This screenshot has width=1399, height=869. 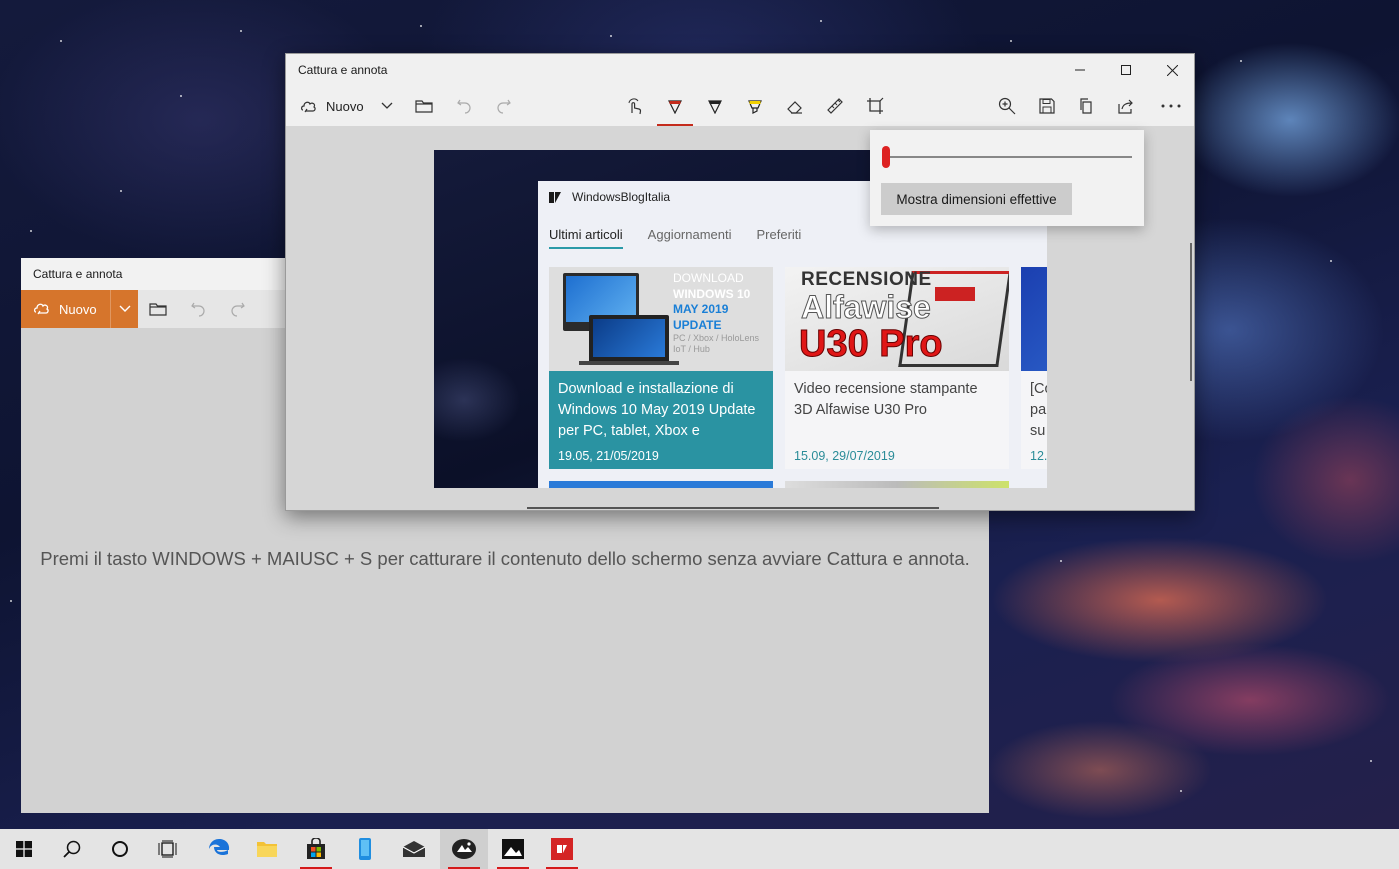 I want to click on task-view-icon, so click(x=167, y=849).